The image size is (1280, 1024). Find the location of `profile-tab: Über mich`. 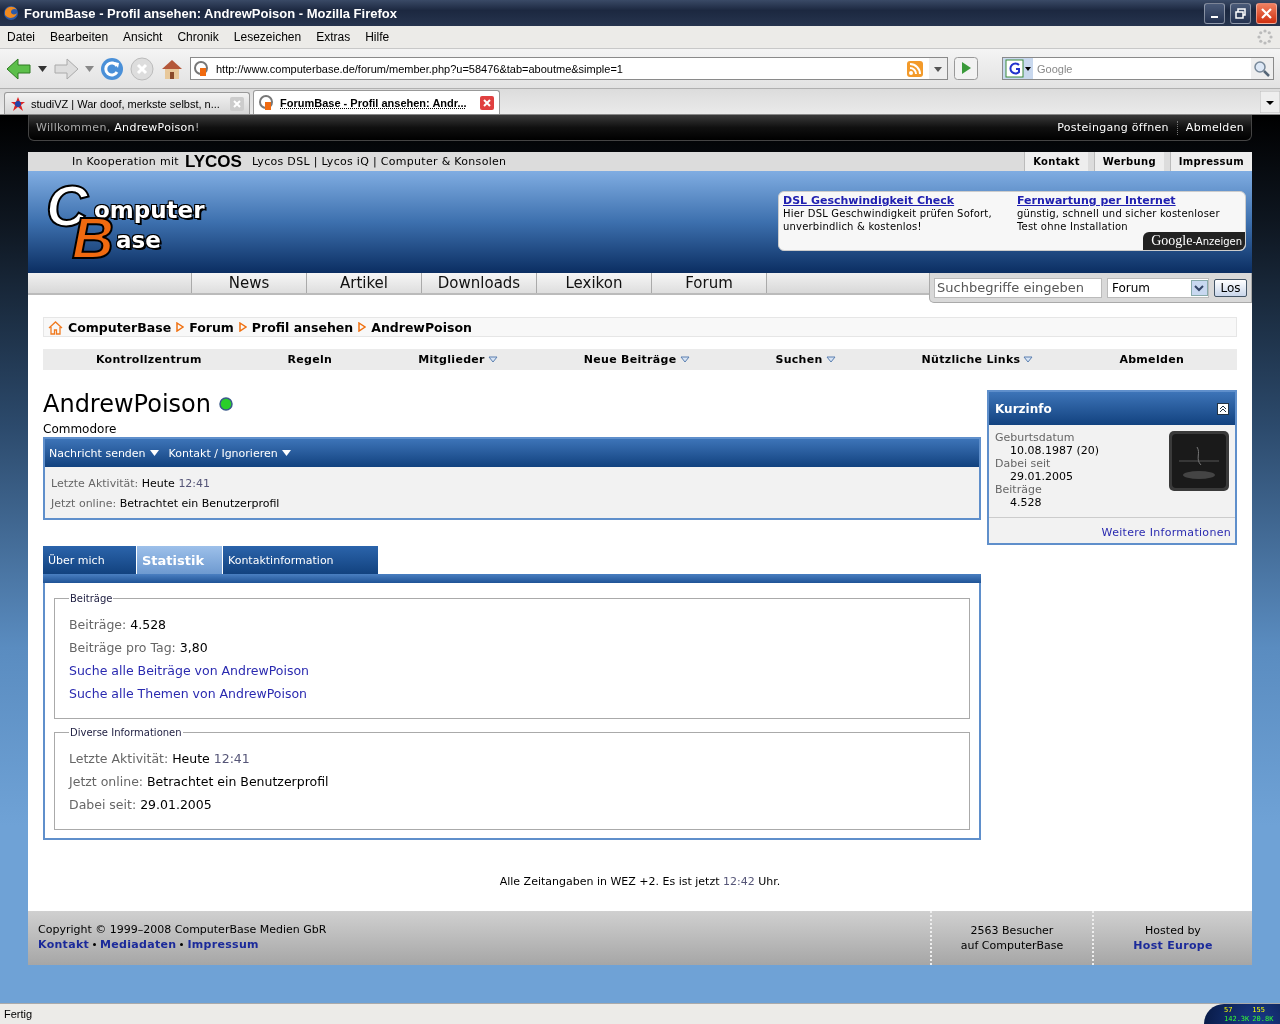

profile-tab: Über mich is located at coordinates (89, 560).